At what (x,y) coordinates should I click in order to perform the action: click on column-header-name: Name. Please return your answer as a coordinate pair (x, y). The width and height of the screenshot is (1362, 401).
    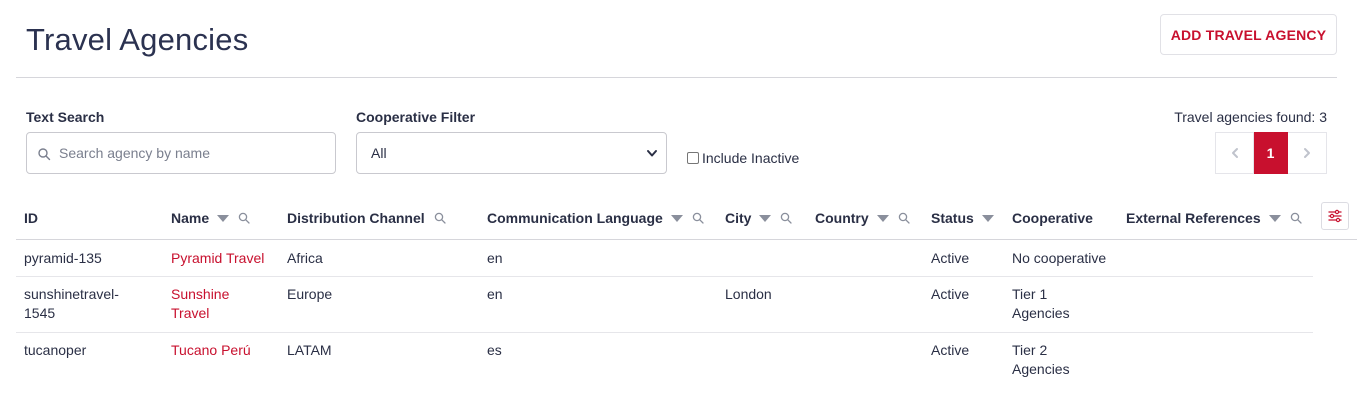
    Looking at the image, I should click on (210, 218).